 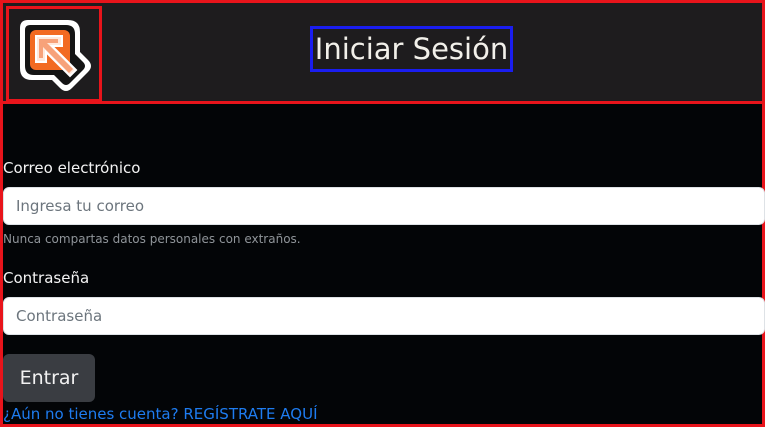 I want to click on page-title: Iniciar Sesión, so click(x=411, y=49).